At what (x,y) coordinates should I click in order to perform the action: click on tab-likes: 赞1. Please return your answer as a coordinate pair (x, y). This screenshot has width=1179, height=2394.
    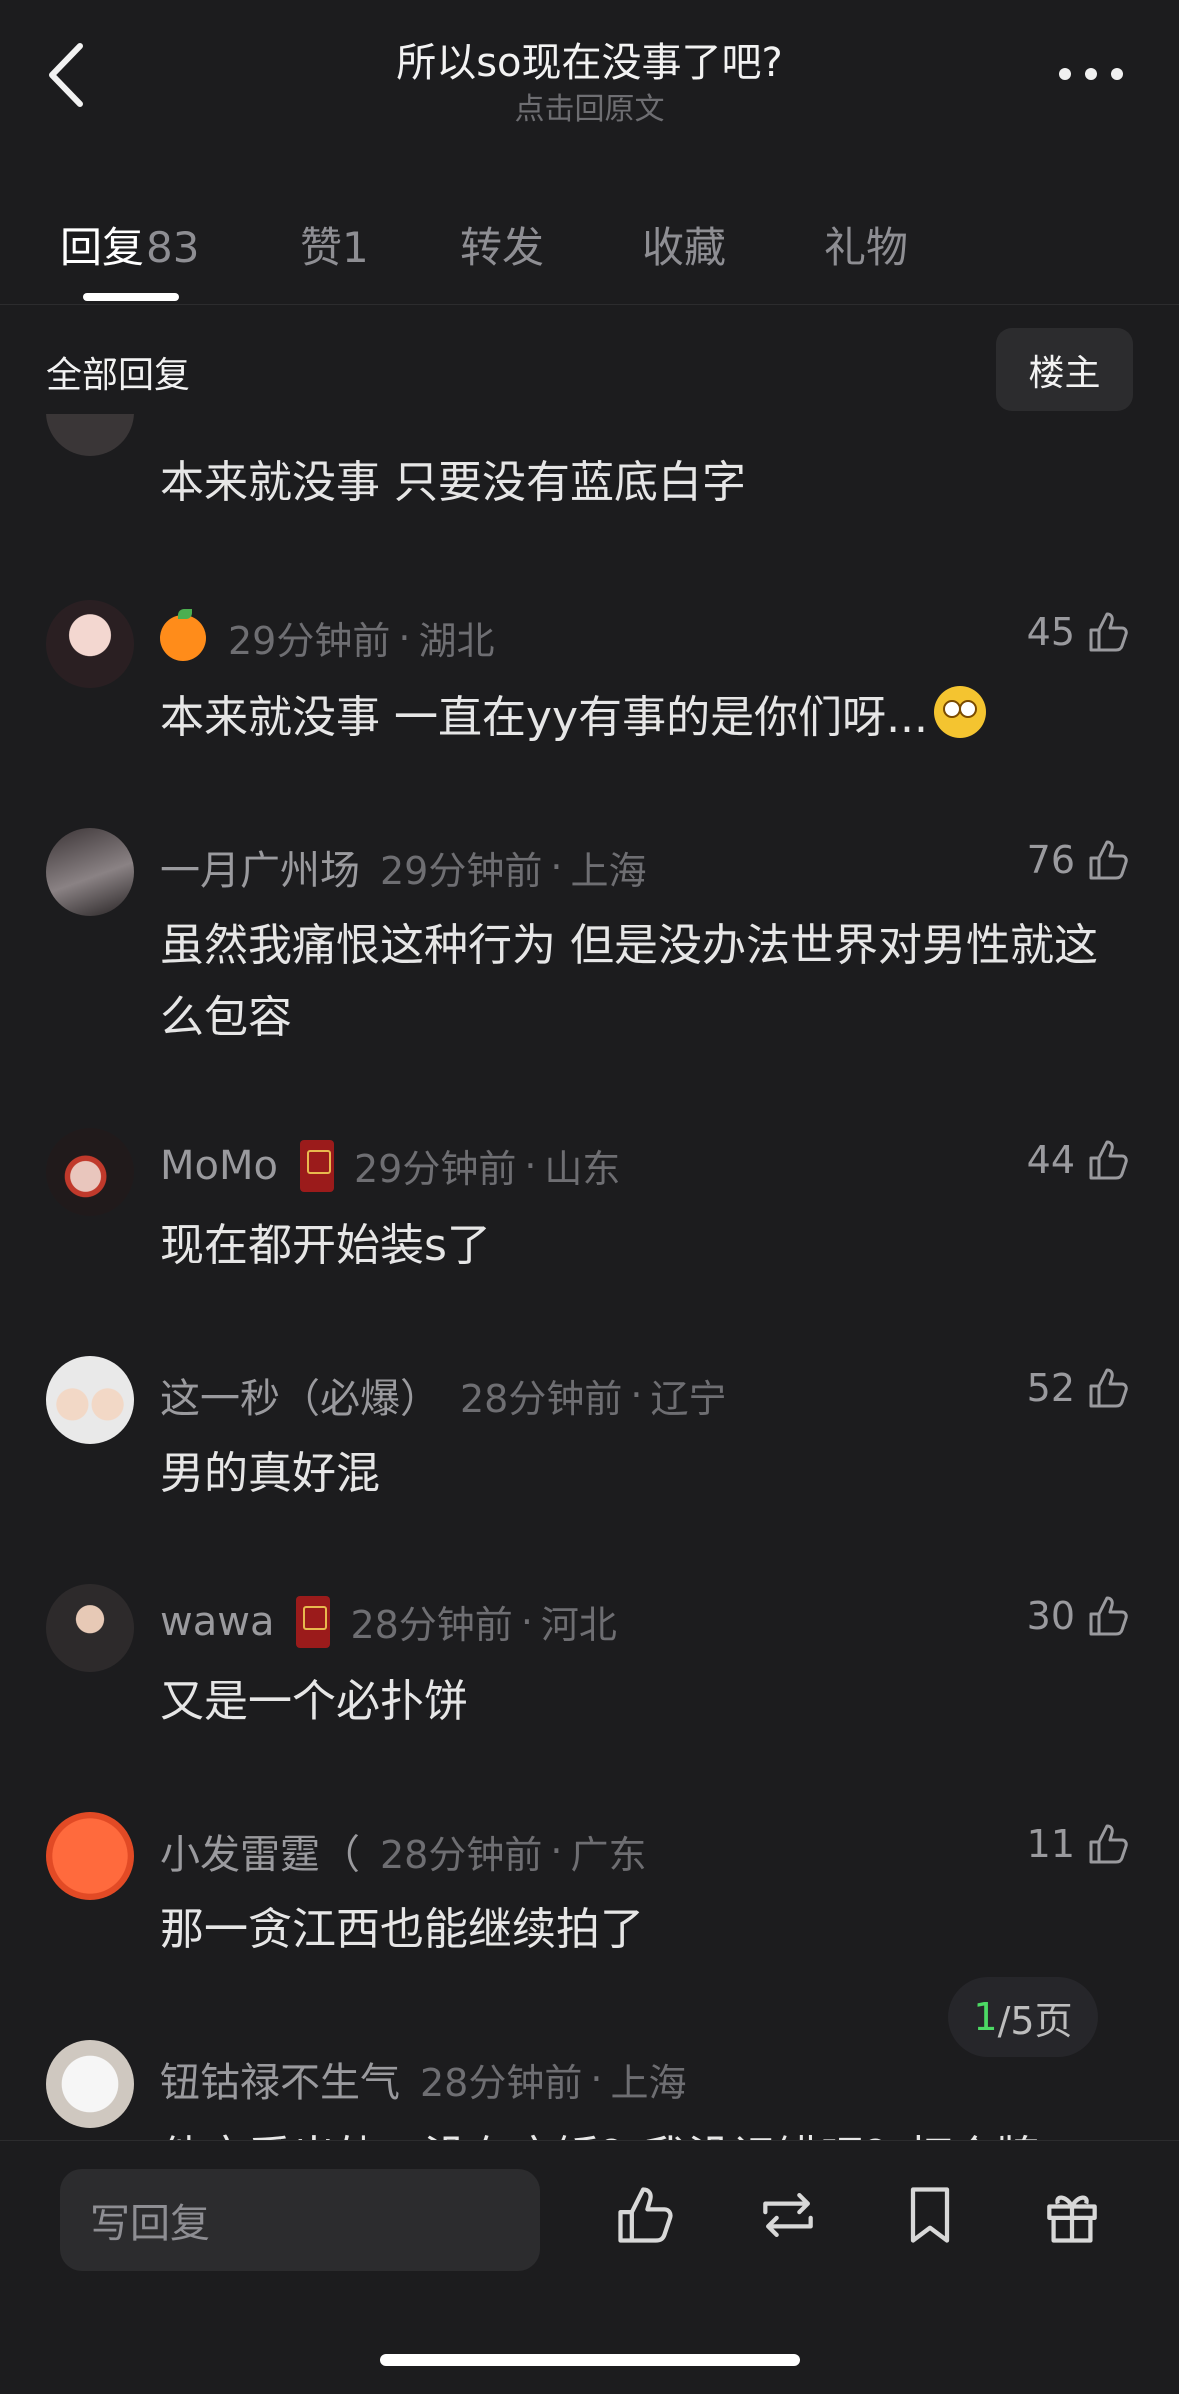
    Looking at the image, I should click on (334, 244).